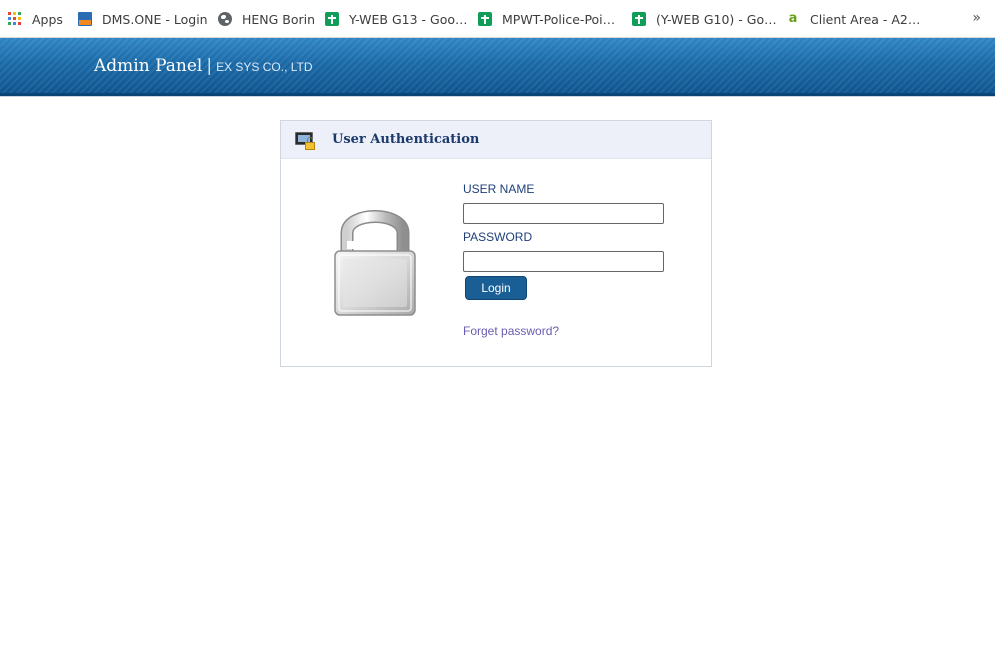 This screenshot has width=995, height=655. What do you see at coordinates (498, 237) in the screenshot?
I see `password-label: PASSWORD` at bounding box center [498, 237].